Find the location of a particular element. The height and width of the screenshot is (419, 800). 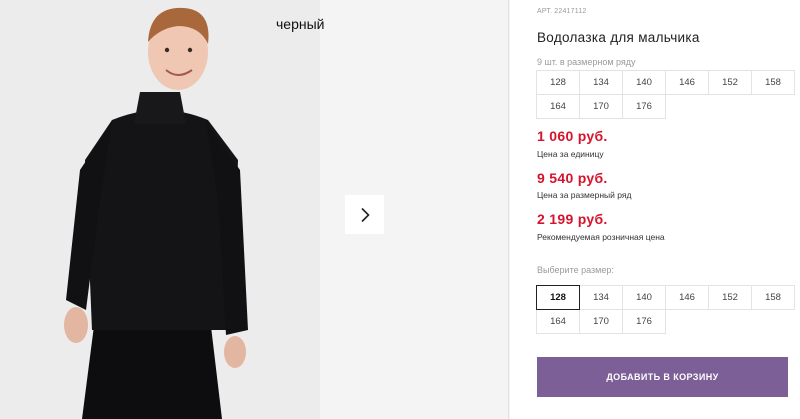

chevron-right-icon is located at coordinates (365, 215).